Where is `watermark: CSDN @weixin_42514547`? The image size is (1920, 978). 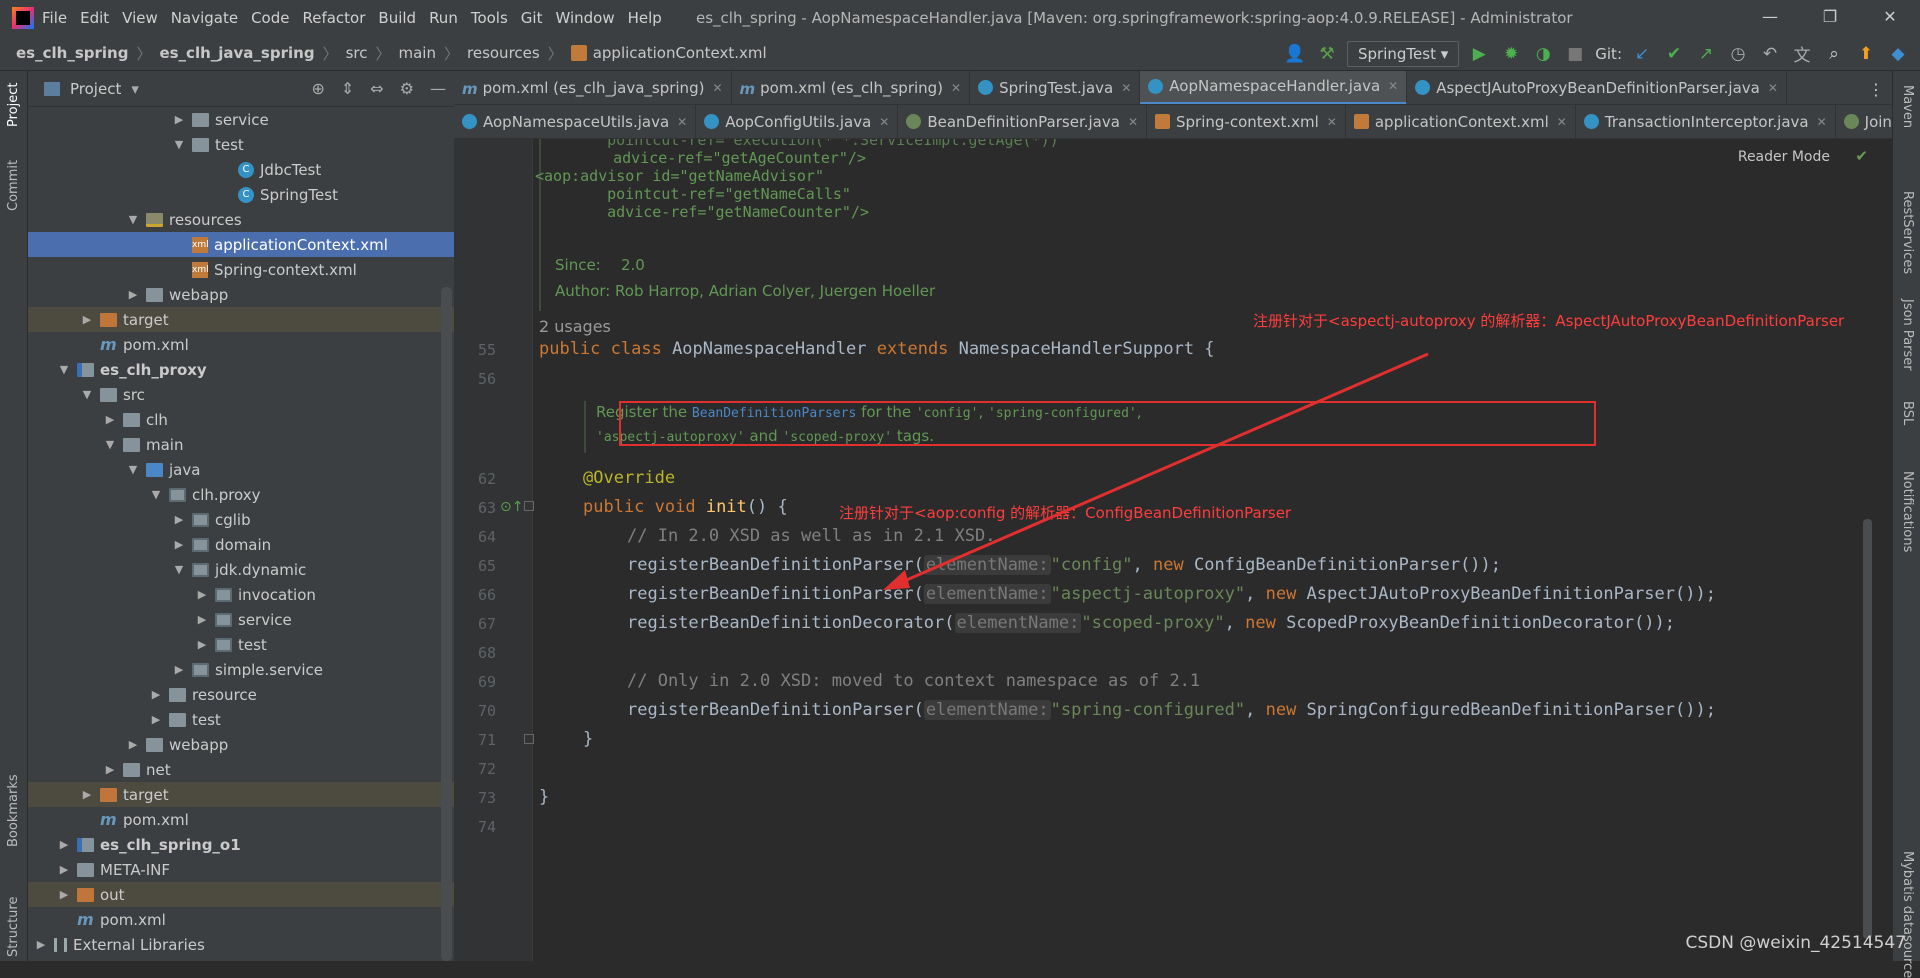 watermark: CSDN @weixin_42514547 is located at coordinates (1795, 943).